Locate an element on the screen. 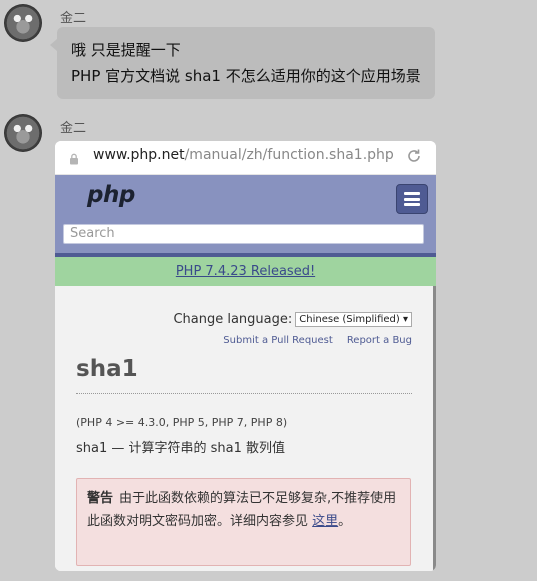 This screenshot has width=537, height=581. submit-pull-request-link: Submit a Pull Request is located at coordinates (278, 340).